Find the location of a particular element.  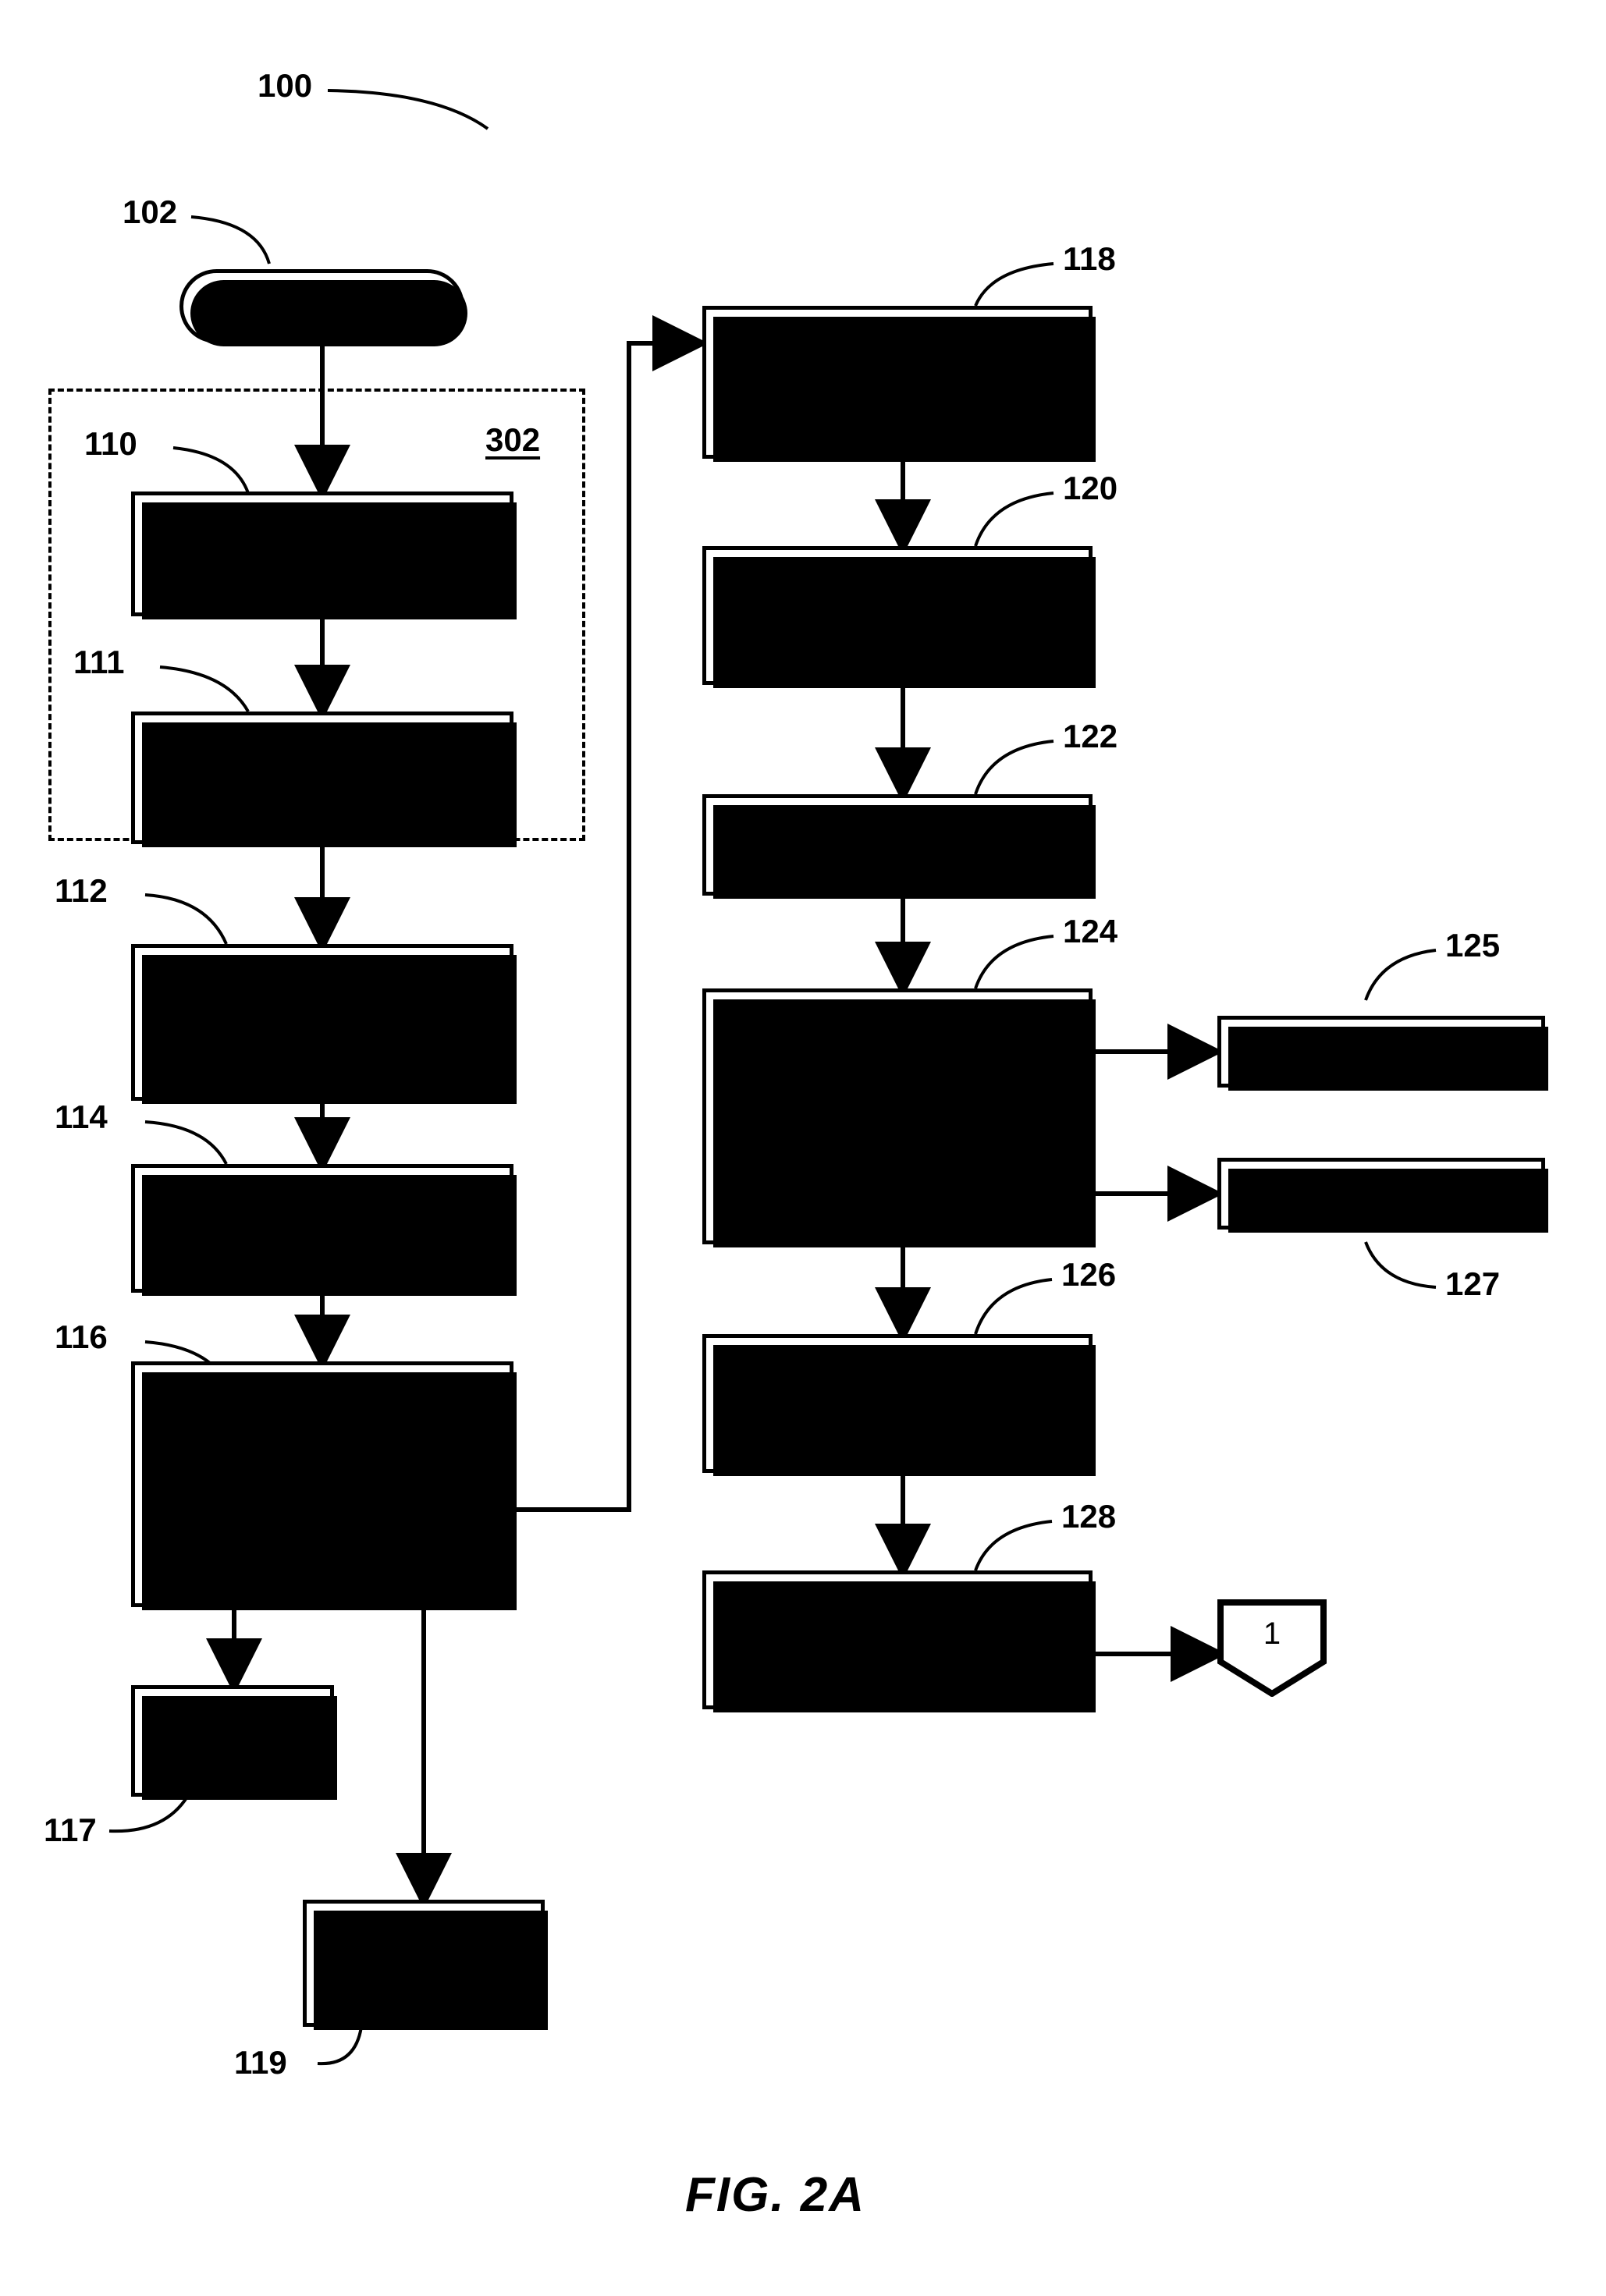

node-120-label: DETERMINE LOGISTICAL REQUIREMENTS is located at coordinates (897, 615).